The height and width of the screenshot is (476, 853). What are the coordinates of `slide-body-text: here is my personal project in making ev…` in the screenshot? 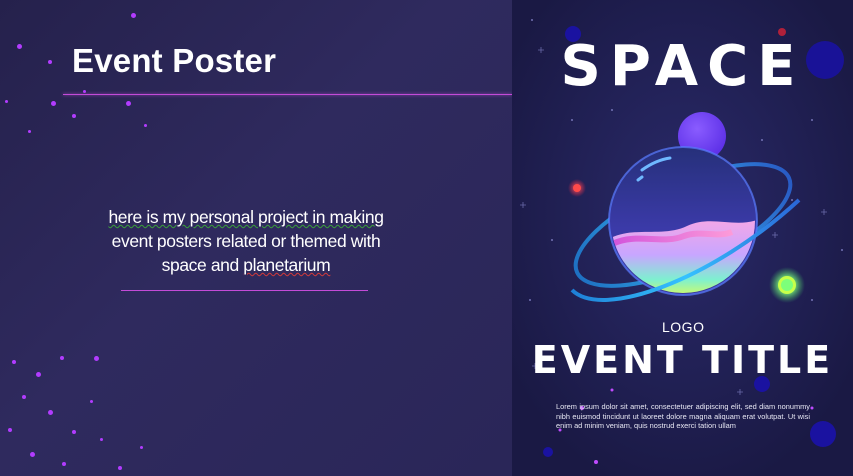 It's located at (246, 241).